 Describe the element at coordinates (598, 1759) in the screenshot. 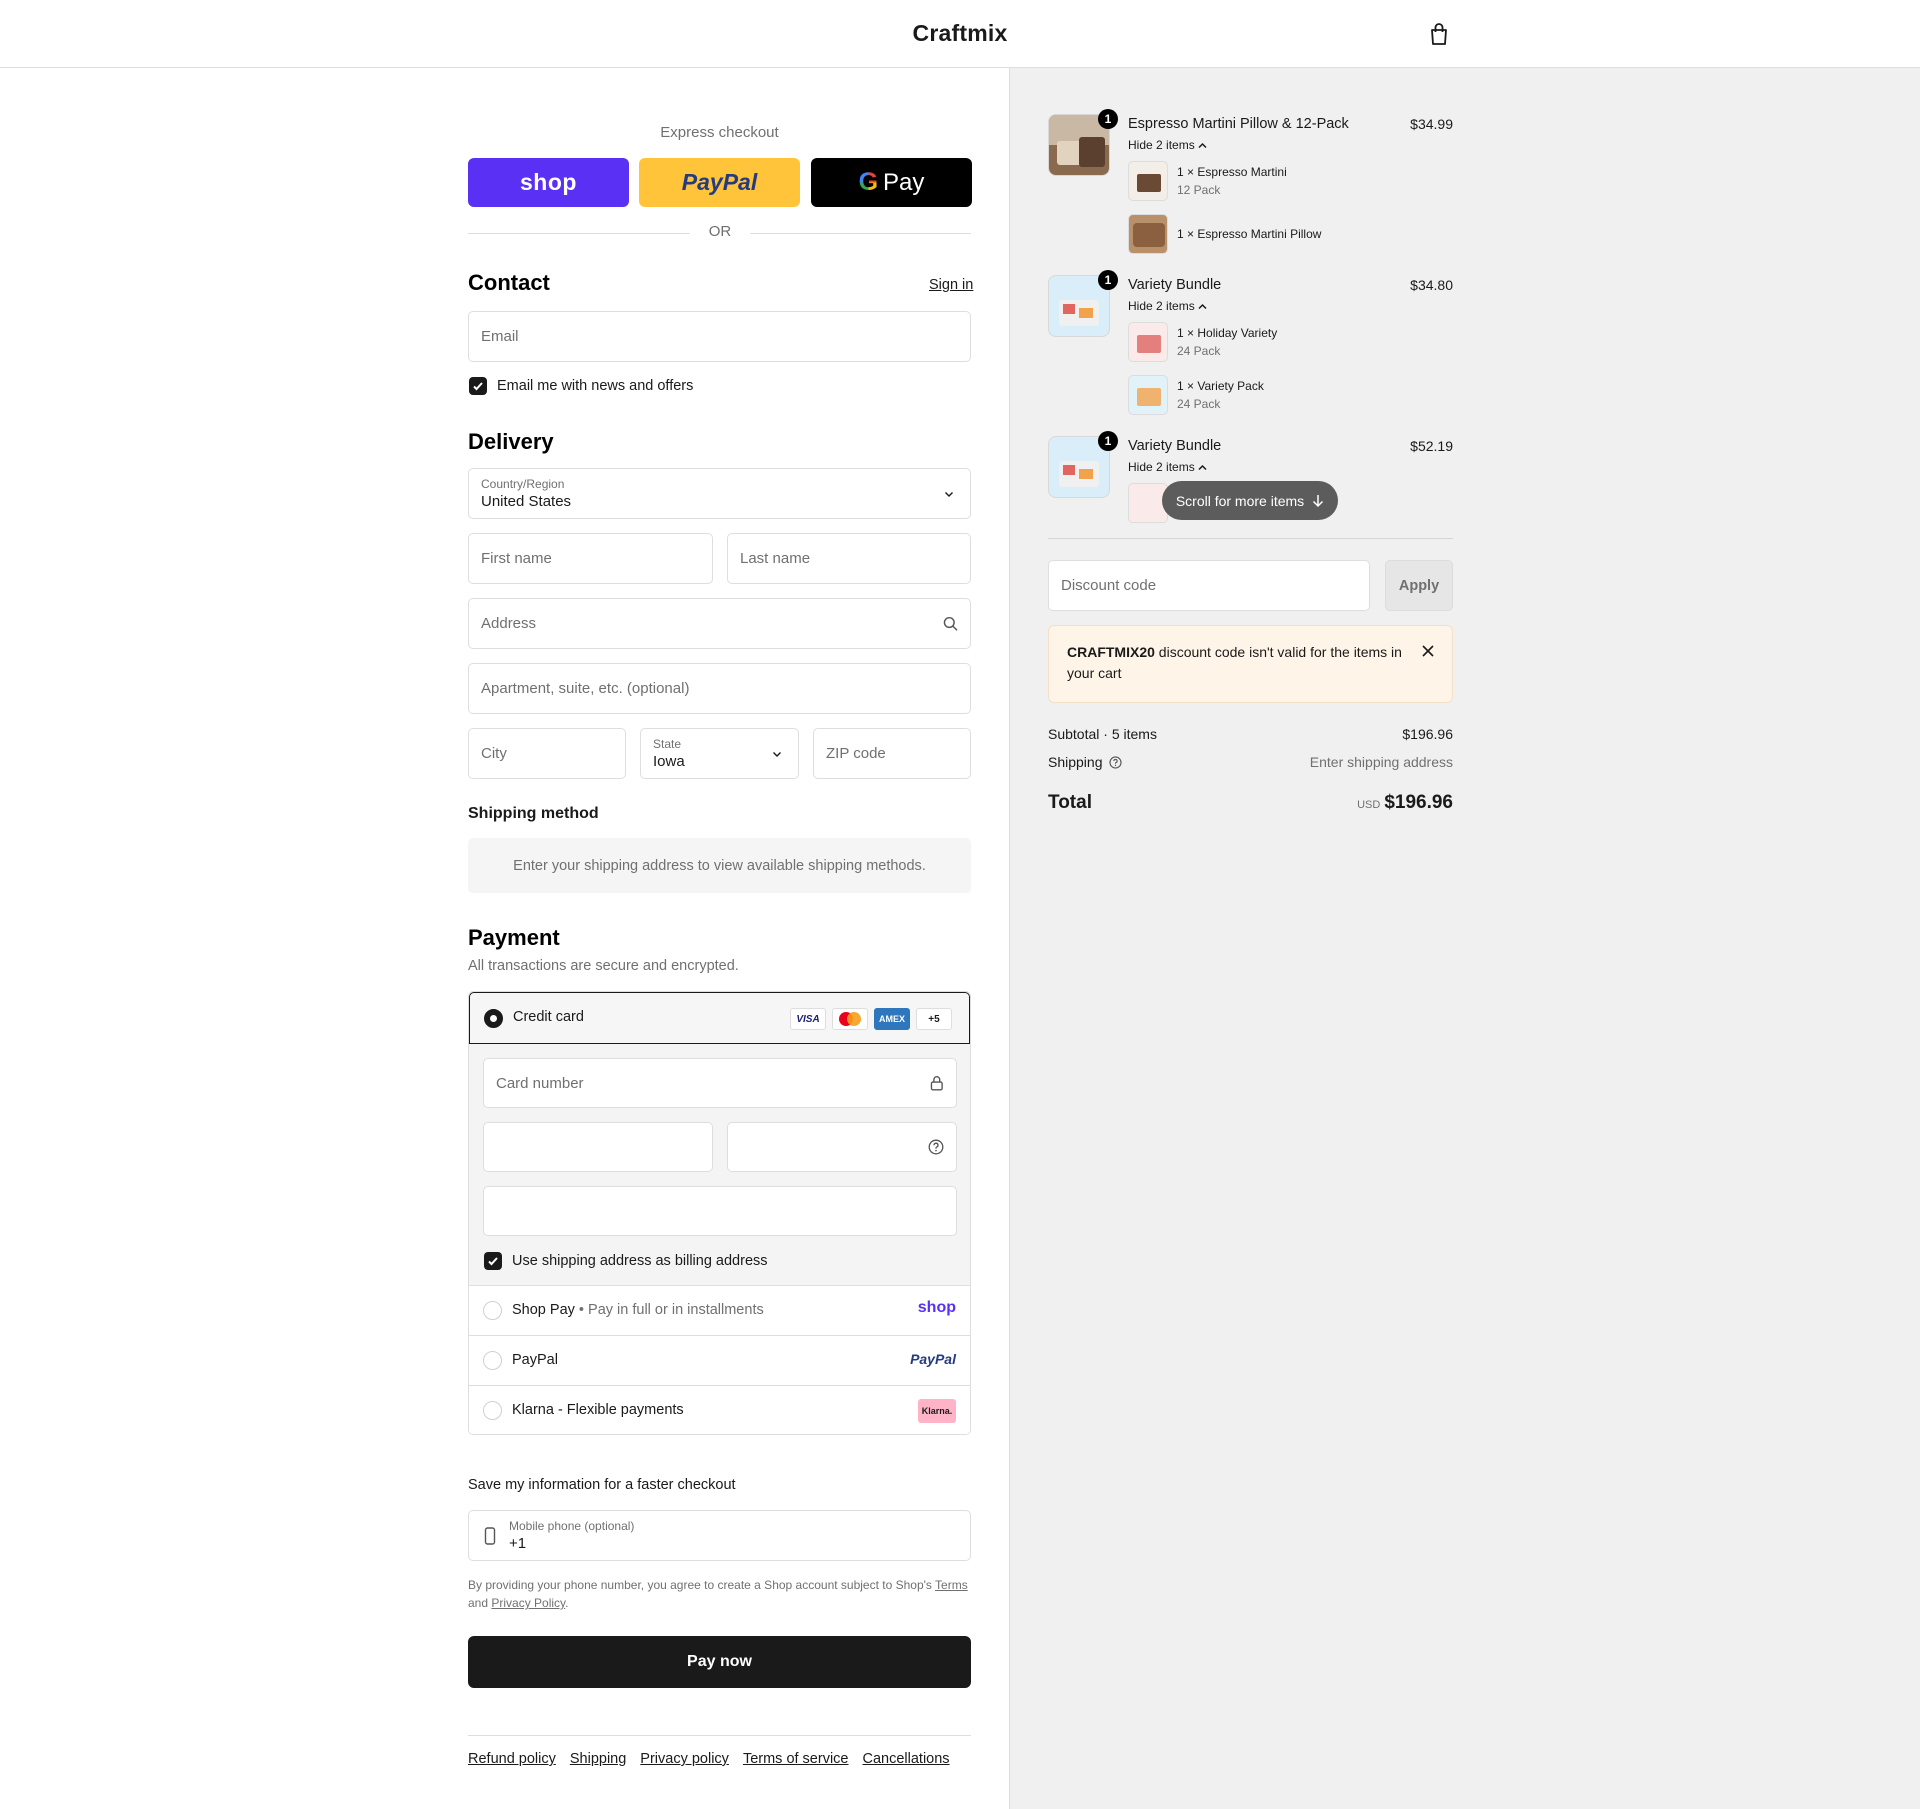

I see `shipping-policy-link: Shipping` at that location.